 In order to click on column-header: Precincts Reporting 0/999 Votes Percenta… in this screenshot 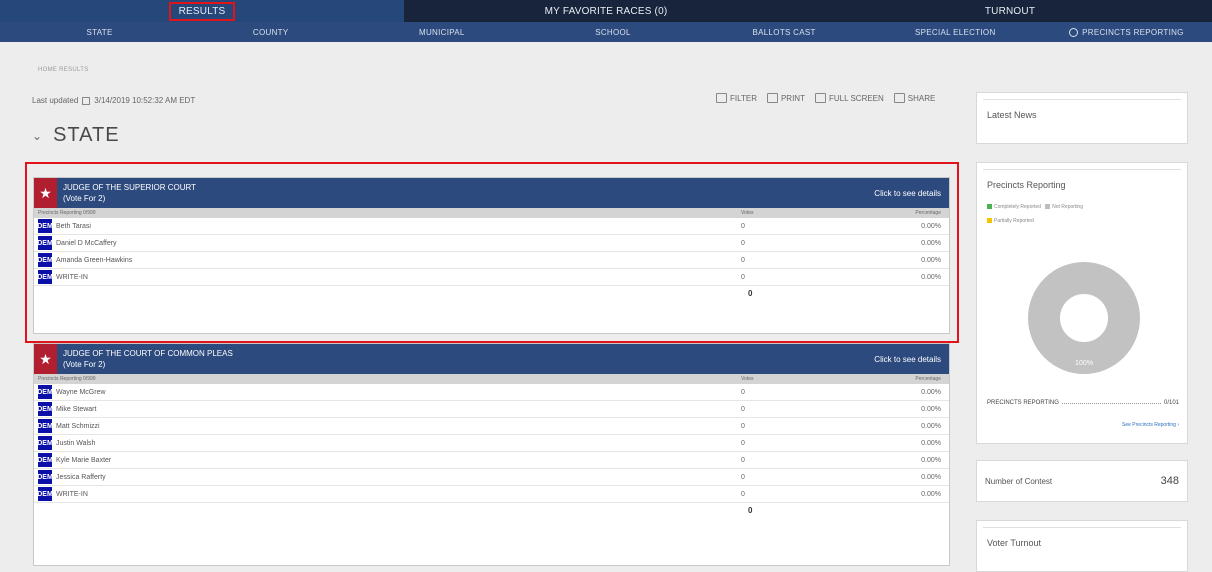, I will do `click(491, 379)`.